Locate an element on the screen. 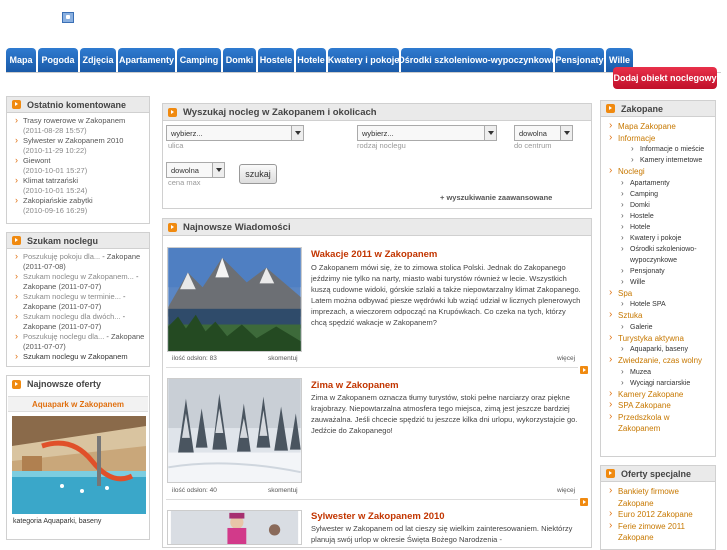 This screenshot has height=550, width=727. menu-item: Bankiety firmowe is located at coordinates (661, 492).